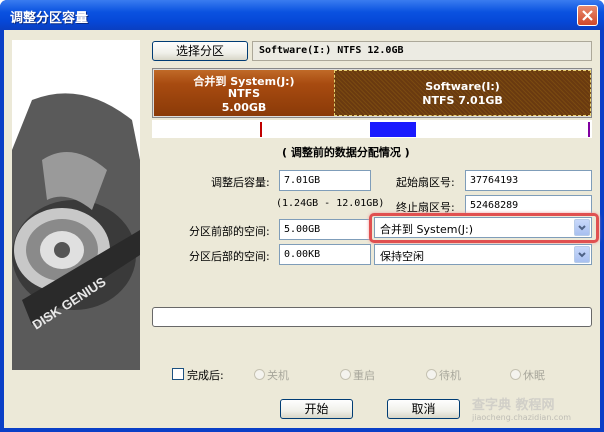 This screenshot has height=432, width=604. I want to click on close-button, so click(587, 15).